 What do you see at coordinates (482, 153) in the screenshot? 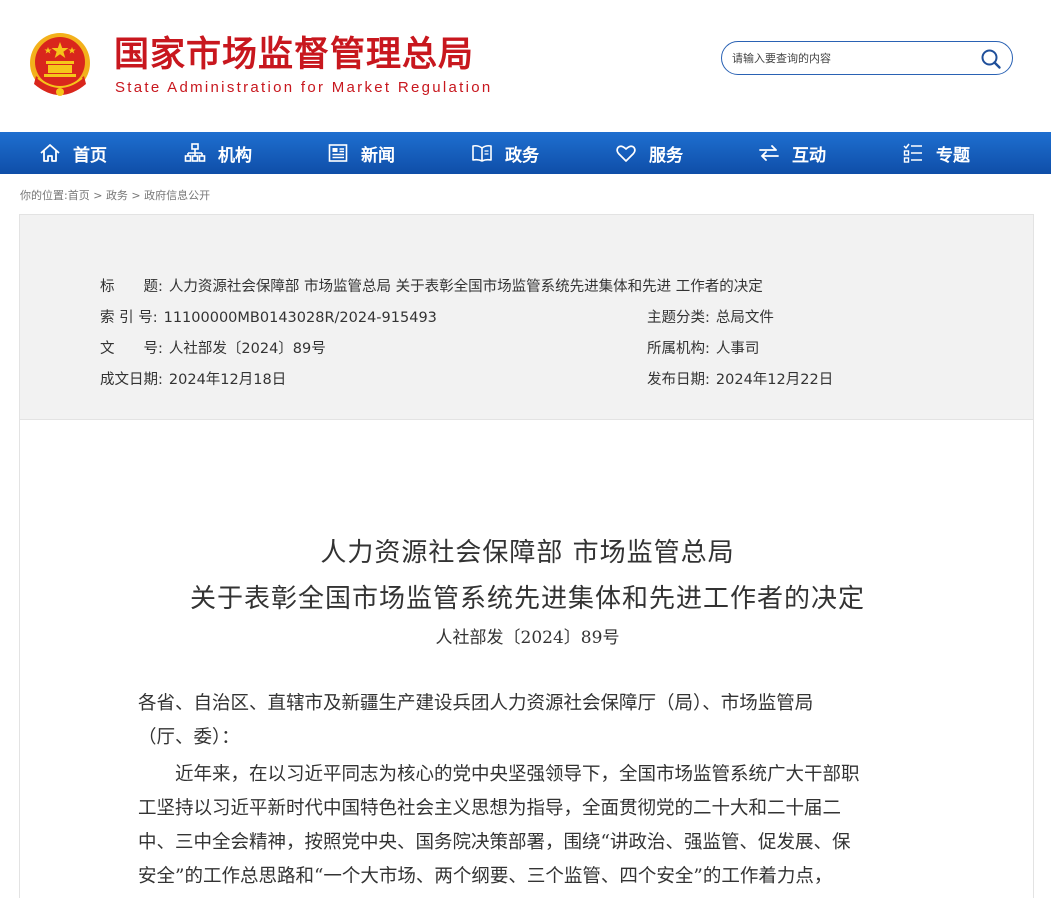
I see `book-icon` at bounding box center [482, 153].